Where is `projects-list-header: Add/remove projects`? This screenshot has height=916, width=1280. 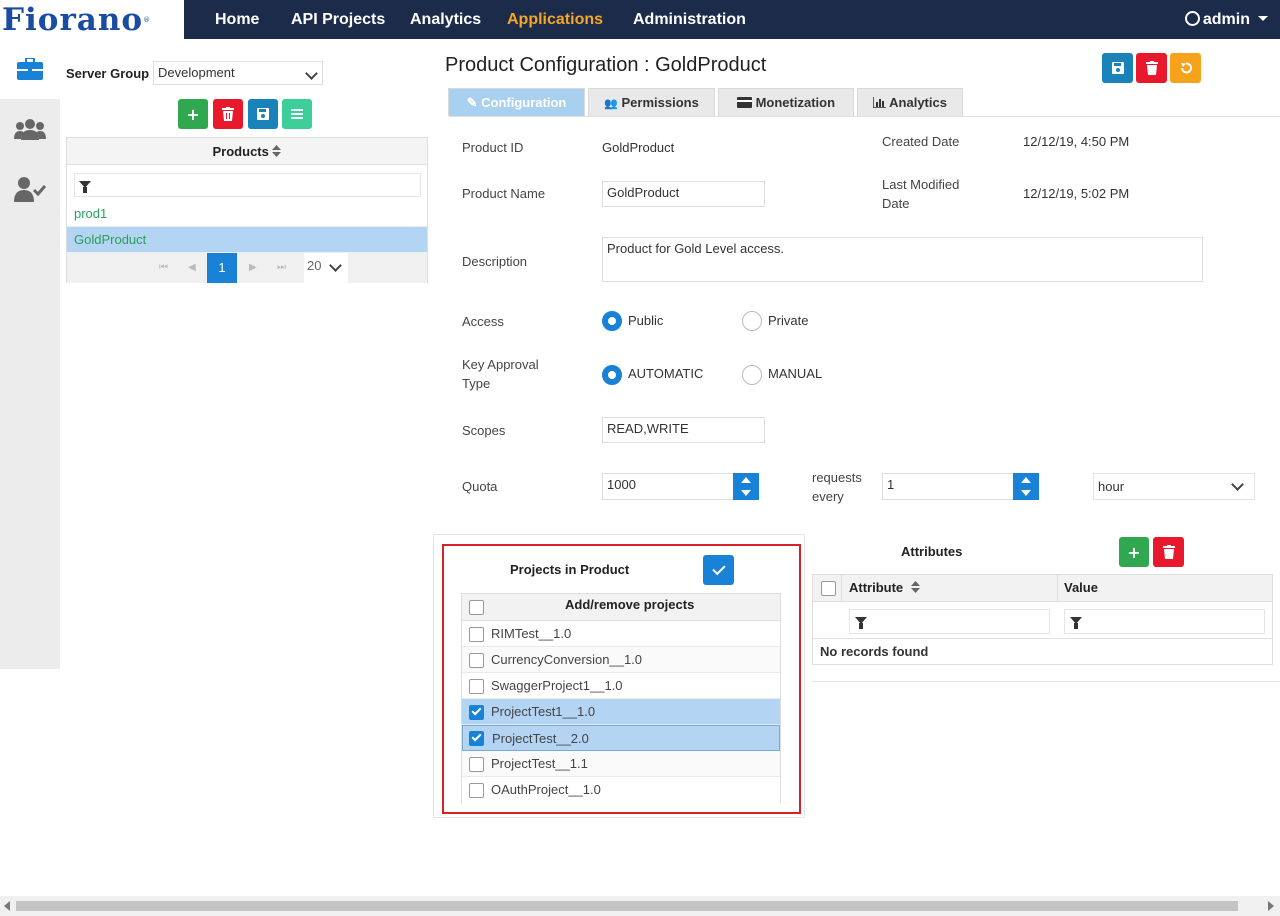
projects-list-header: Add/remove projects is located at coordinates (621, 607).